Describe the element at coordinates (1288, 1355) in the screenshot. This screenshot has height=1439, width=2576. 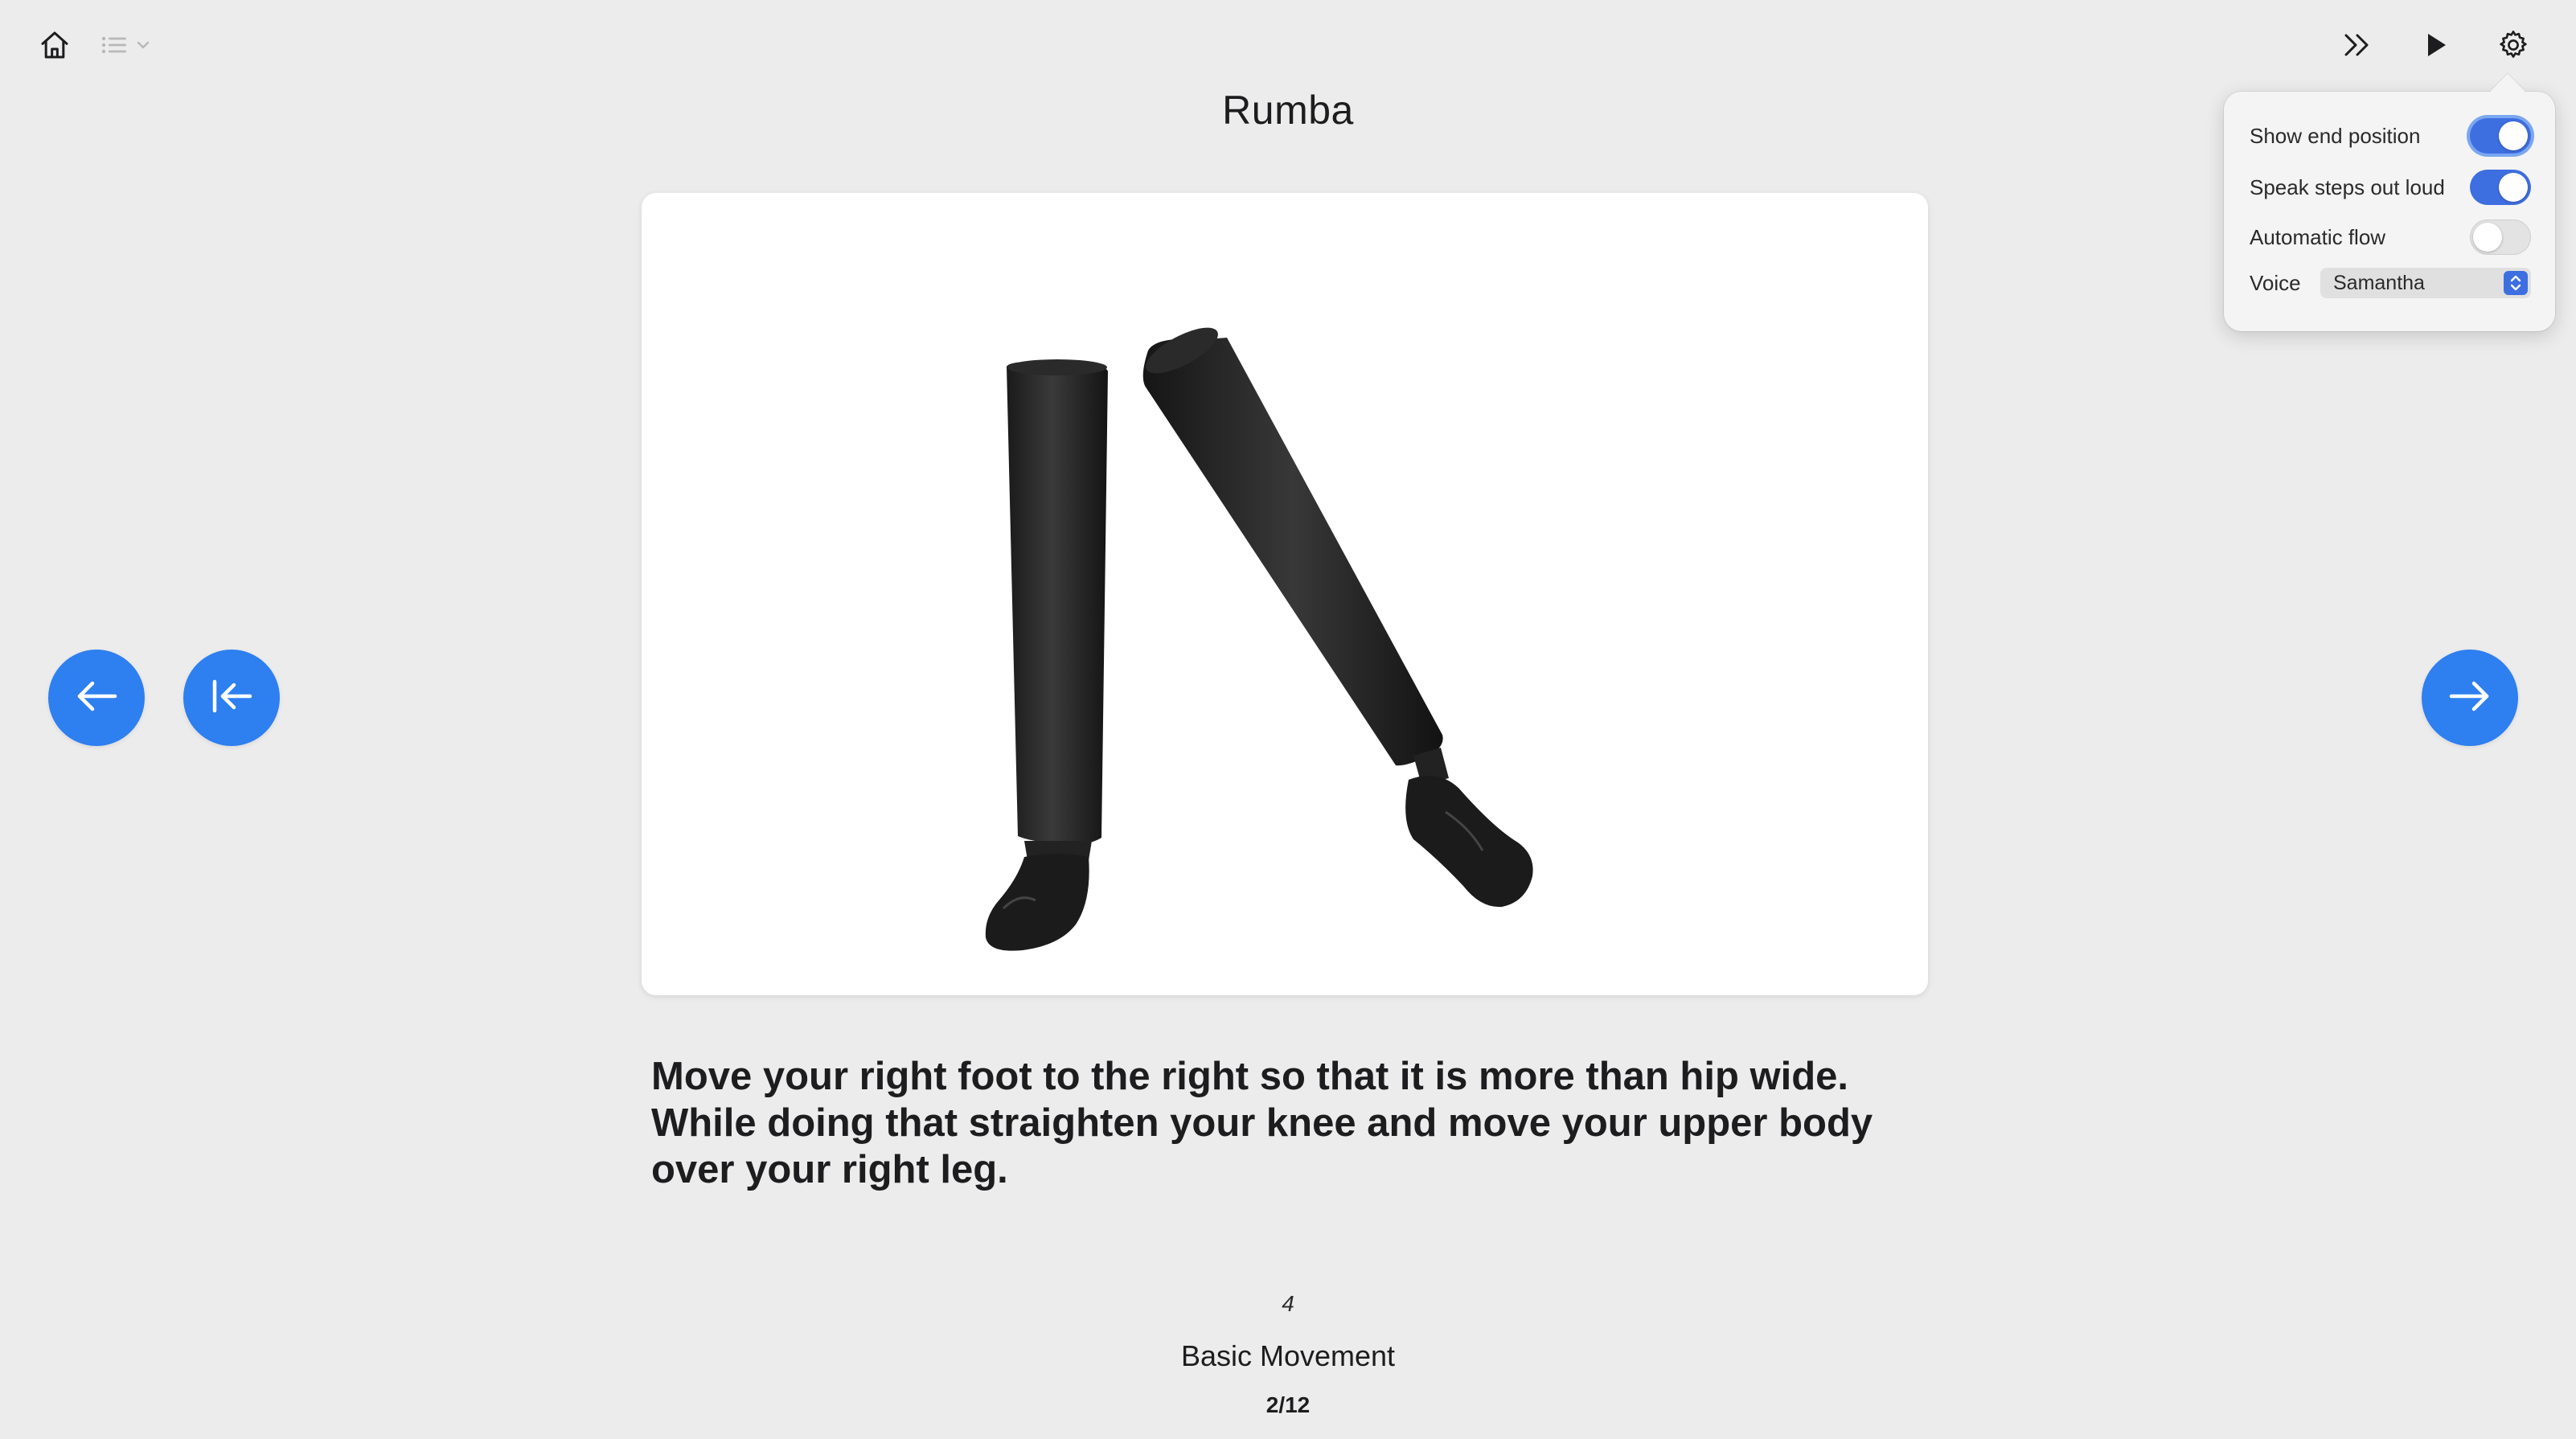
I see `figure-name: Basic Movement` at that location.